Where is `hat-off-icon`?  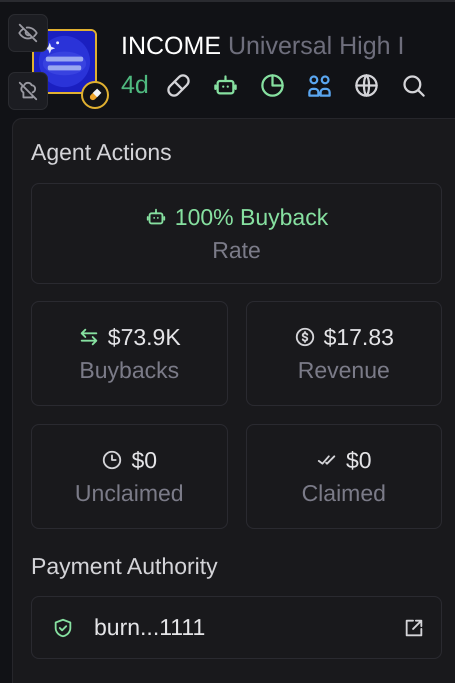
hat-off-icon is located at coordinates (28, 91).